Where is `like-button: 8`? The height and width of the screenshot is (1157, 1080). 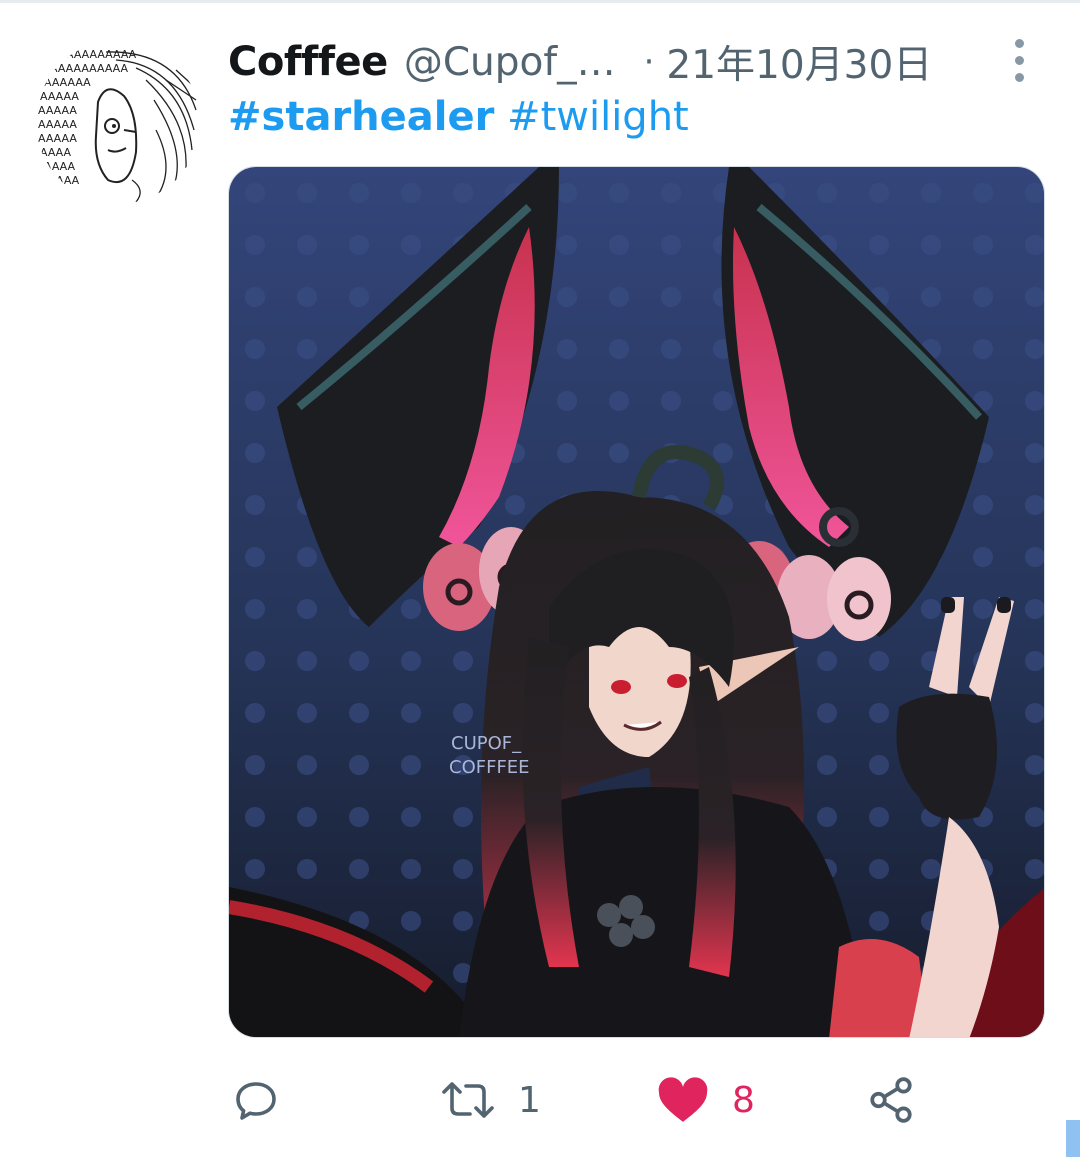 like-button: 8 is located at coordinates (705, 1100).